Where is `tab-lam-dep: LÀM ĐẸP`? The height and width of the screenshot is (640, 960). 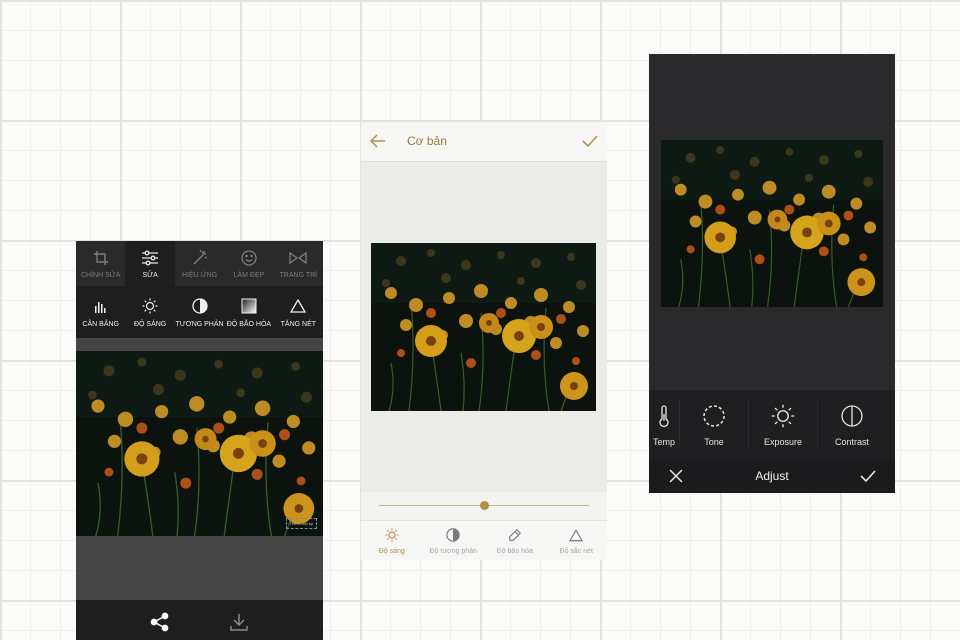
tab-lam-dep: LÀM ĐẸP is located at coordinates (248, 263).